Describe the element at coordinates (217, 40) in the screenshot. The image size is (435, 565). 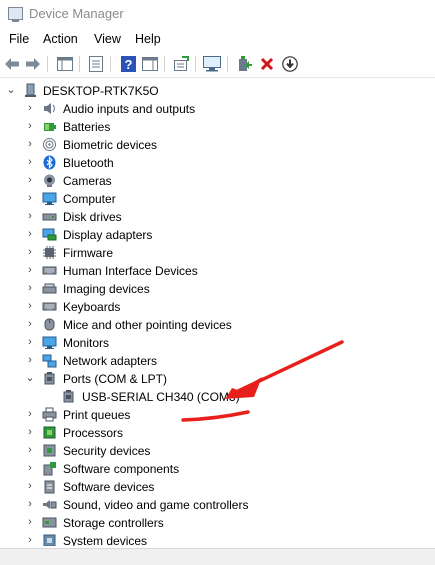
I see `menu-bar: File Action View Help` at that location.